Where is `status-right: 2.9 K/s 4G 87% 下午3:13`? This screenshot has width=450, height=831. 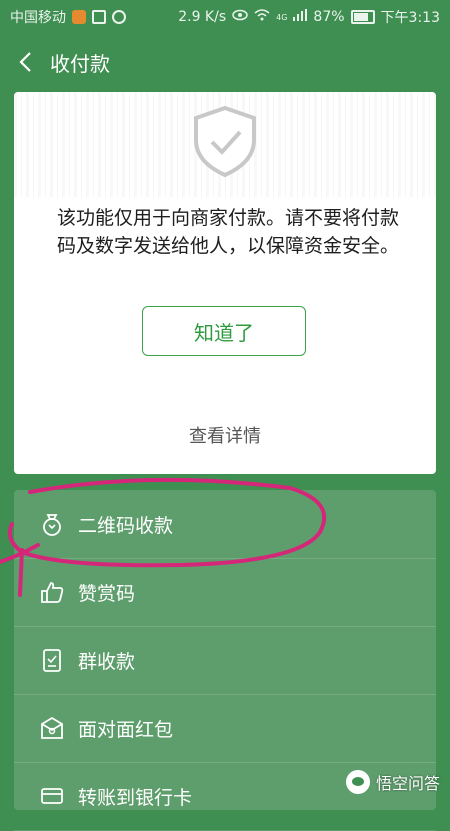
status-right: 2.9 K/s 4G 87% 下午3:13 is located at coordinates (309, 17).